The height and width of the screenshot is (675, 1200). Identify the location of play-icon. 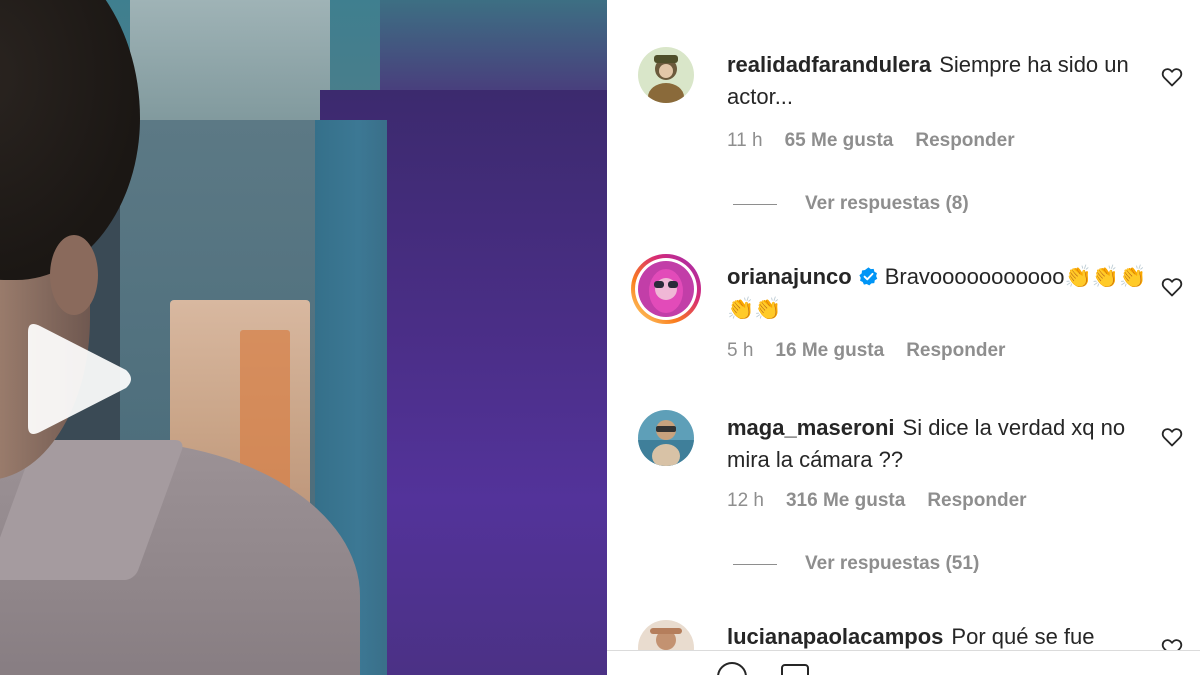
(79, 379).